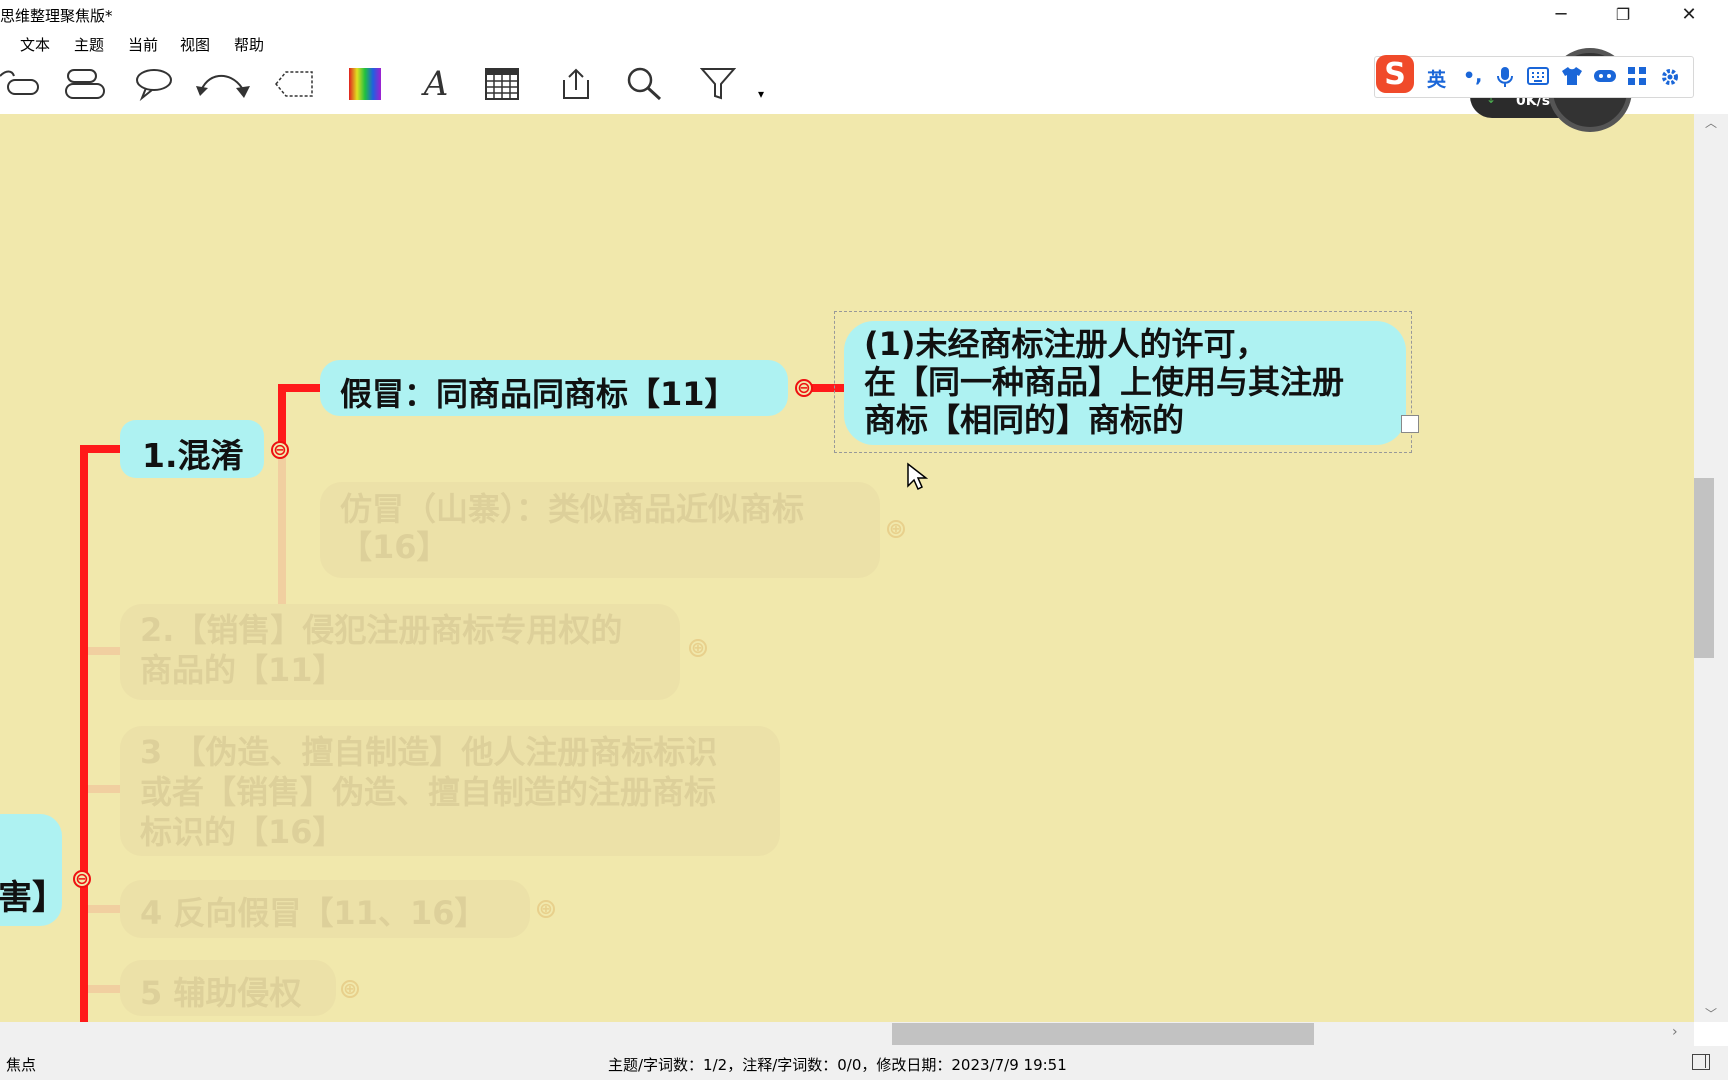 This screenshot has height=1080, width=1728. I want to click on horizontal-scroll-thumb, so click(1103, 1034).